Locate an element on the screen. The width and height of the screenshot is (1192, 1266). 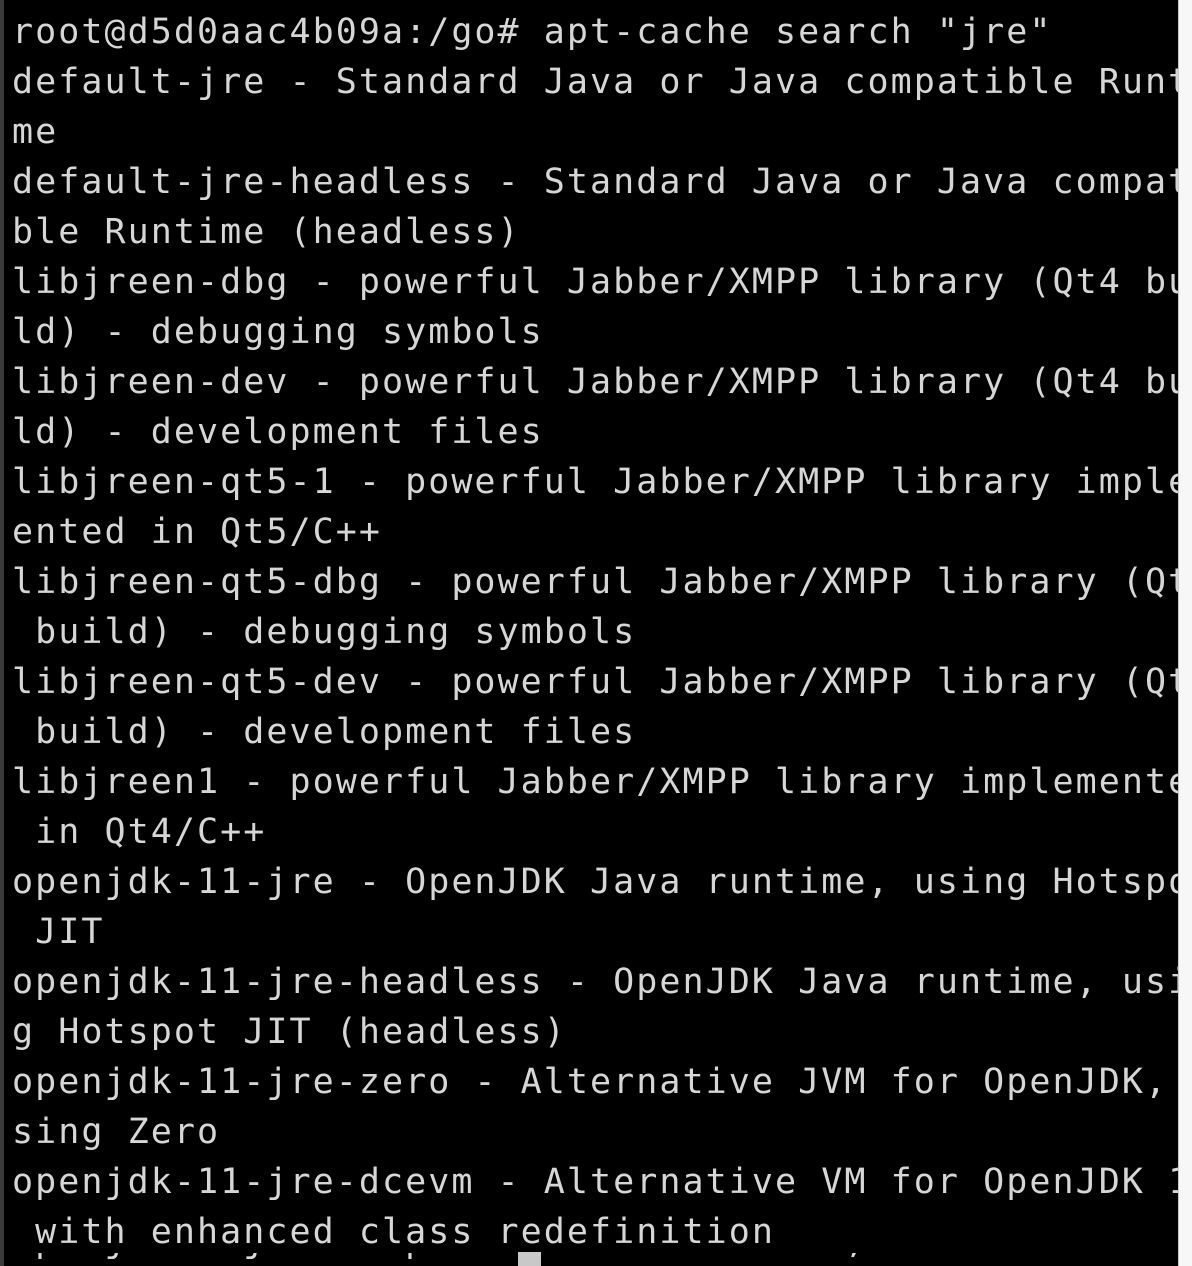
terminal-line: ented in Qt5/C++ is located at coordinates (197, 532).